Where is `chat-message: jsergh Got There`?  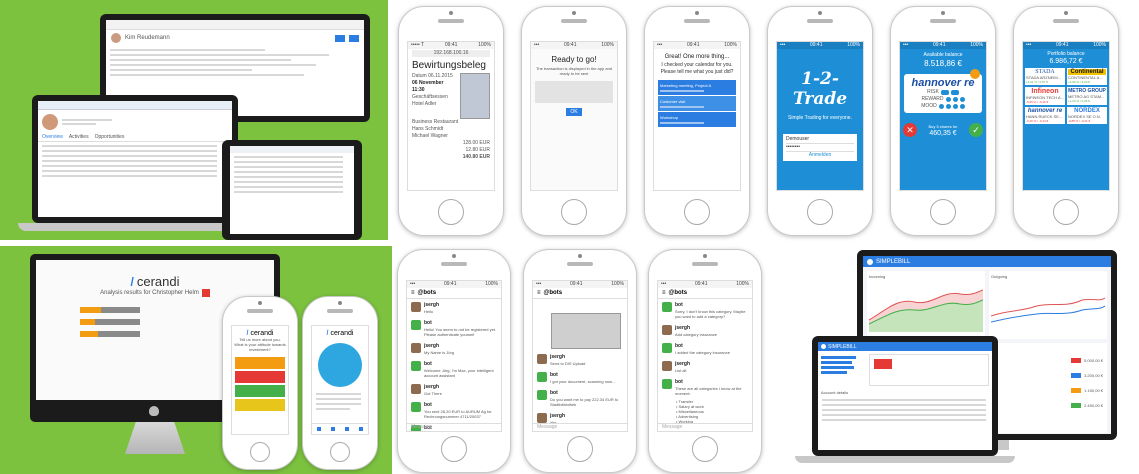 chat-message: jsergh Got There is located at coordinates (454, 390).